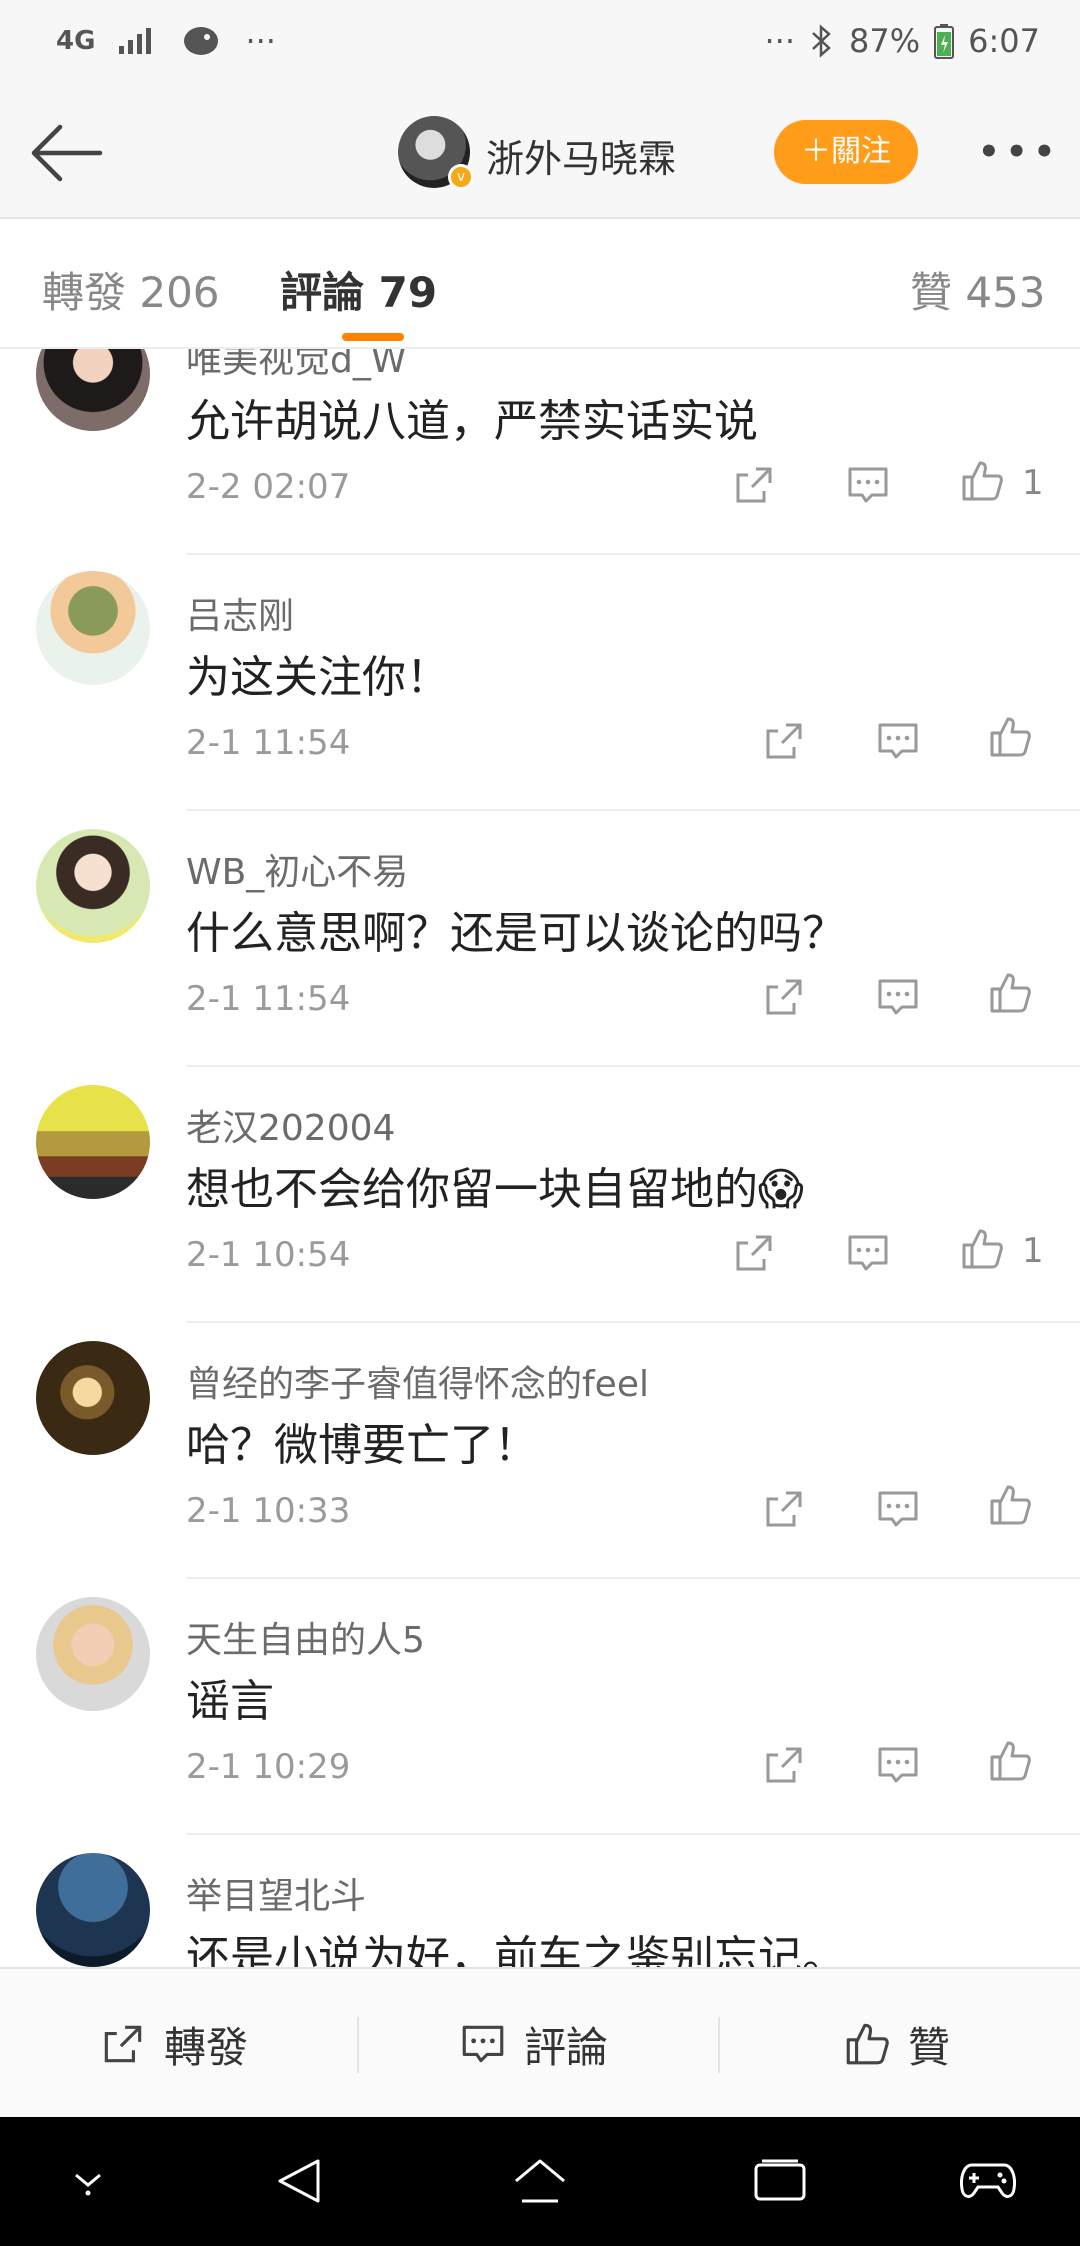  Describe the element at coordinates (268, 1511) in the screenshot. I see `comment-time: 2-1 10:33` at that location.